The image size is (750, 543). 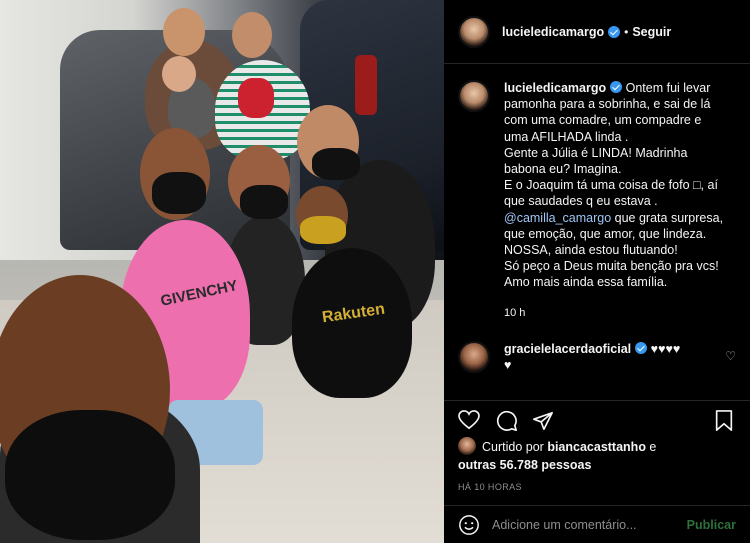 I want to click on photo-mask-man-selfie, so click(x=90, y=475).